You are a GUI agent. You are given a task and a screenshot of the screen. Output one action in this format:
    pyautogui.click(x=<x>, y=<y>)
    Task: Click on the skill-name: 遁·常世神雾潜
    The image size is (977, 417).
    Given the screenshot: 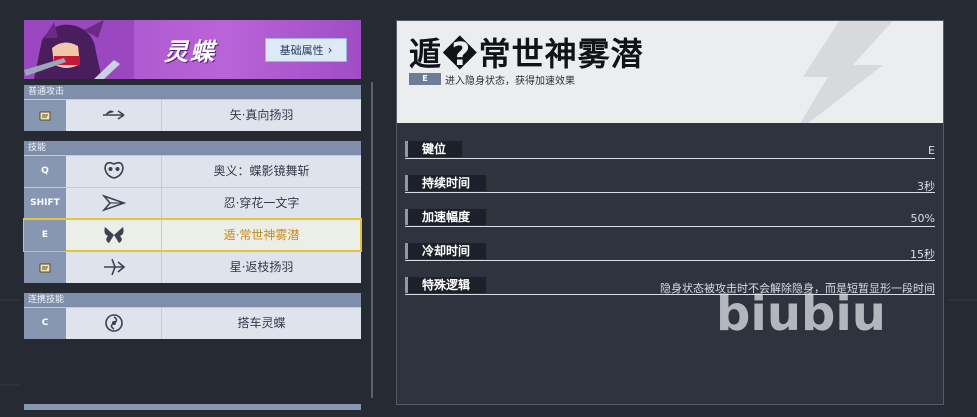 What is the action you would take?
    pyautogui.click(x=261, y=235)
    